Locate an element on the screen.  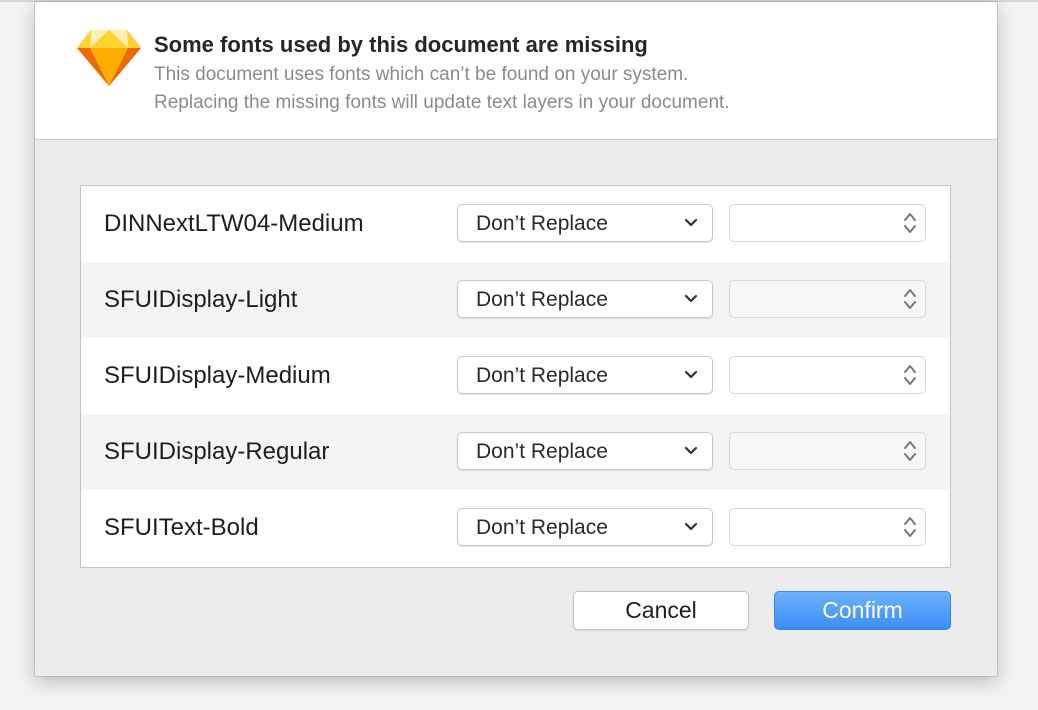
font-row: SFUIText-Bold Don’t Replace is located at coordinates (515, 528).